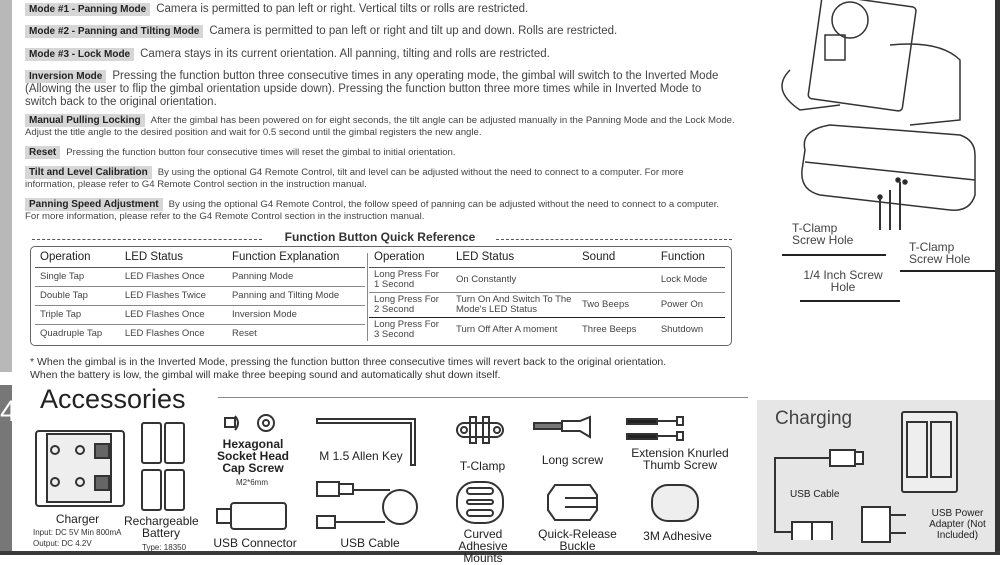 This screenshot has width=1000, height=565. I want to click on usb-cable-label: USB Cable, so click(370, 543).